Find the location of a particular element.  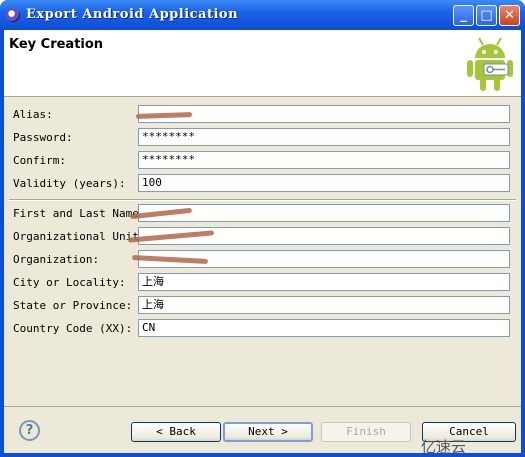

minimize-button: _ is located at coordinates (463, 15).